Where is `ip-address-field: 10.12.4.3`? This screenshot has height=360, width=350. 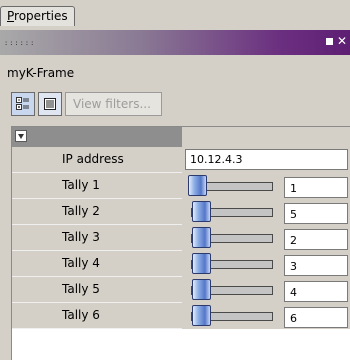 ip-address-field: 10.12.4.3 is located at coordinates (266, 159).